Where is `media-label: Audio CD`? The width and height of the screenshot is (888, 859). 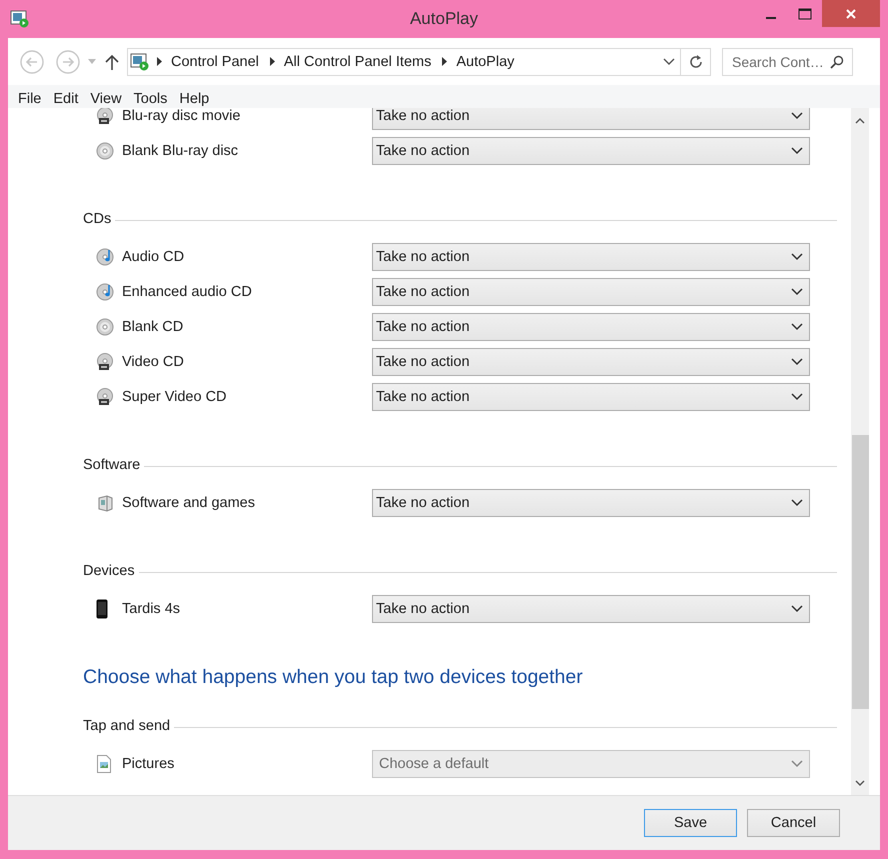 media-label: Audio CD is located at coordinates (154, 256).